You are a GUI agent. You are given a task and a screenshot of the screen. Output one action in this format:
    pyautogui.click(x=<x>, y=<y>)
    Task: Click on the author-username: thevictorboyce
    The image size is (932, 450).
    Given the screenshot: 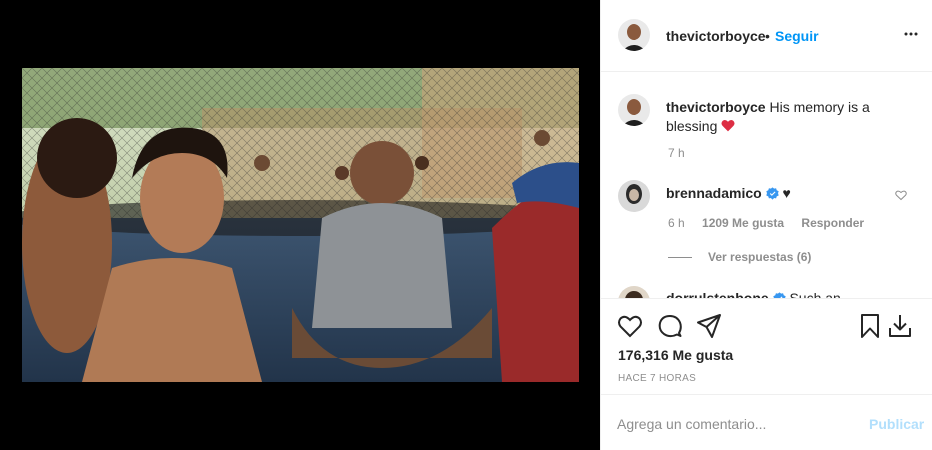 What is the action you would take?
    pyautogui.click(x=716, y=36)
    